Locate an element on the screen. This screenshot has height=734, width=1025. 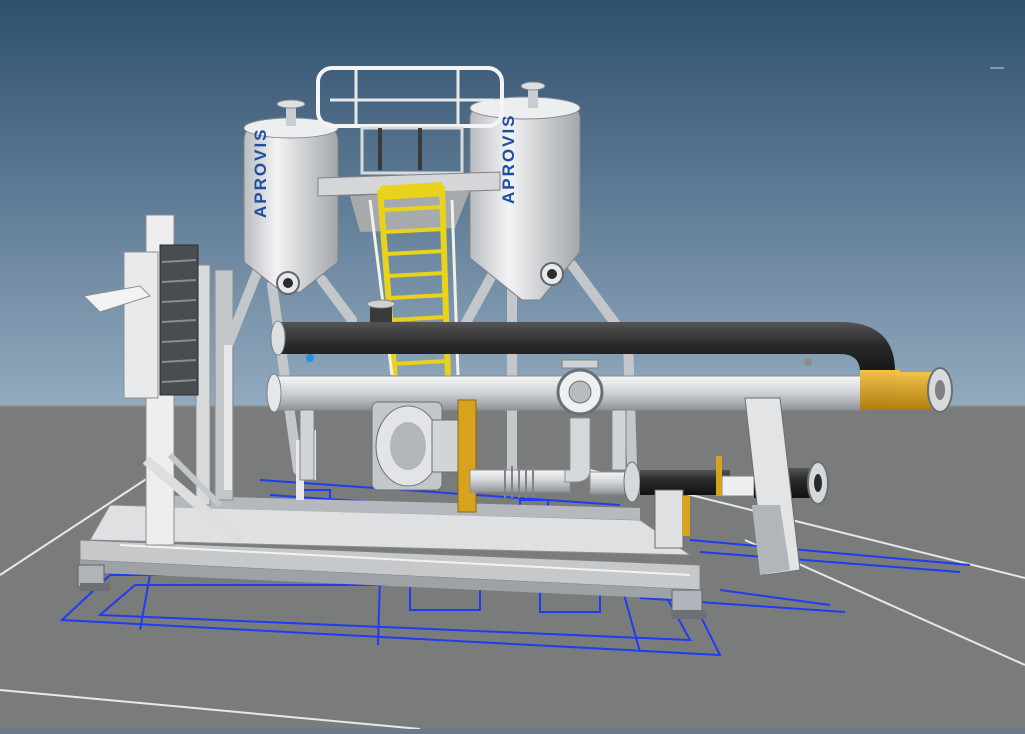
pump-bracket is located at coordinates (467, 456).